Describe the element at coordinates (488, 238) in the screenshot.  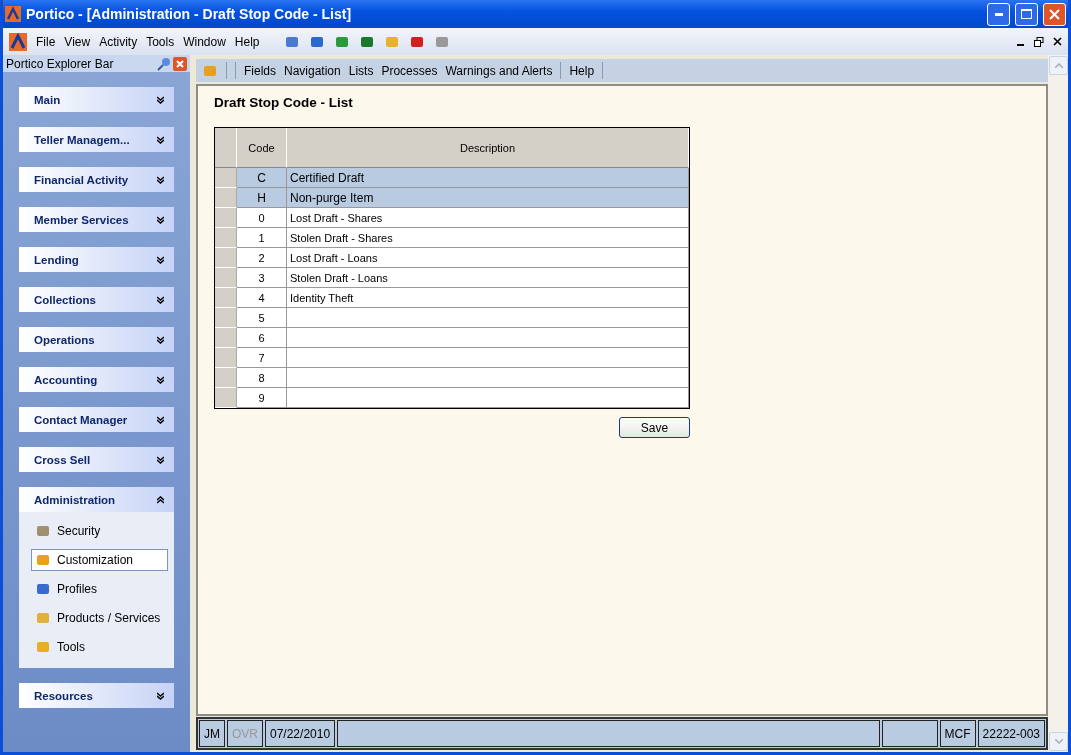
I see `table-cell: Stolen Draft - Shares` at that location.